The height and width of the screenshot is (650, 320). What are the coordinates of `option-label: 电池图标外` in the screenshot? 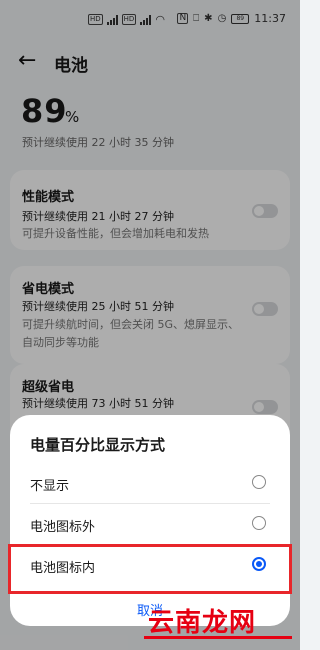 It's located at (63, 527).